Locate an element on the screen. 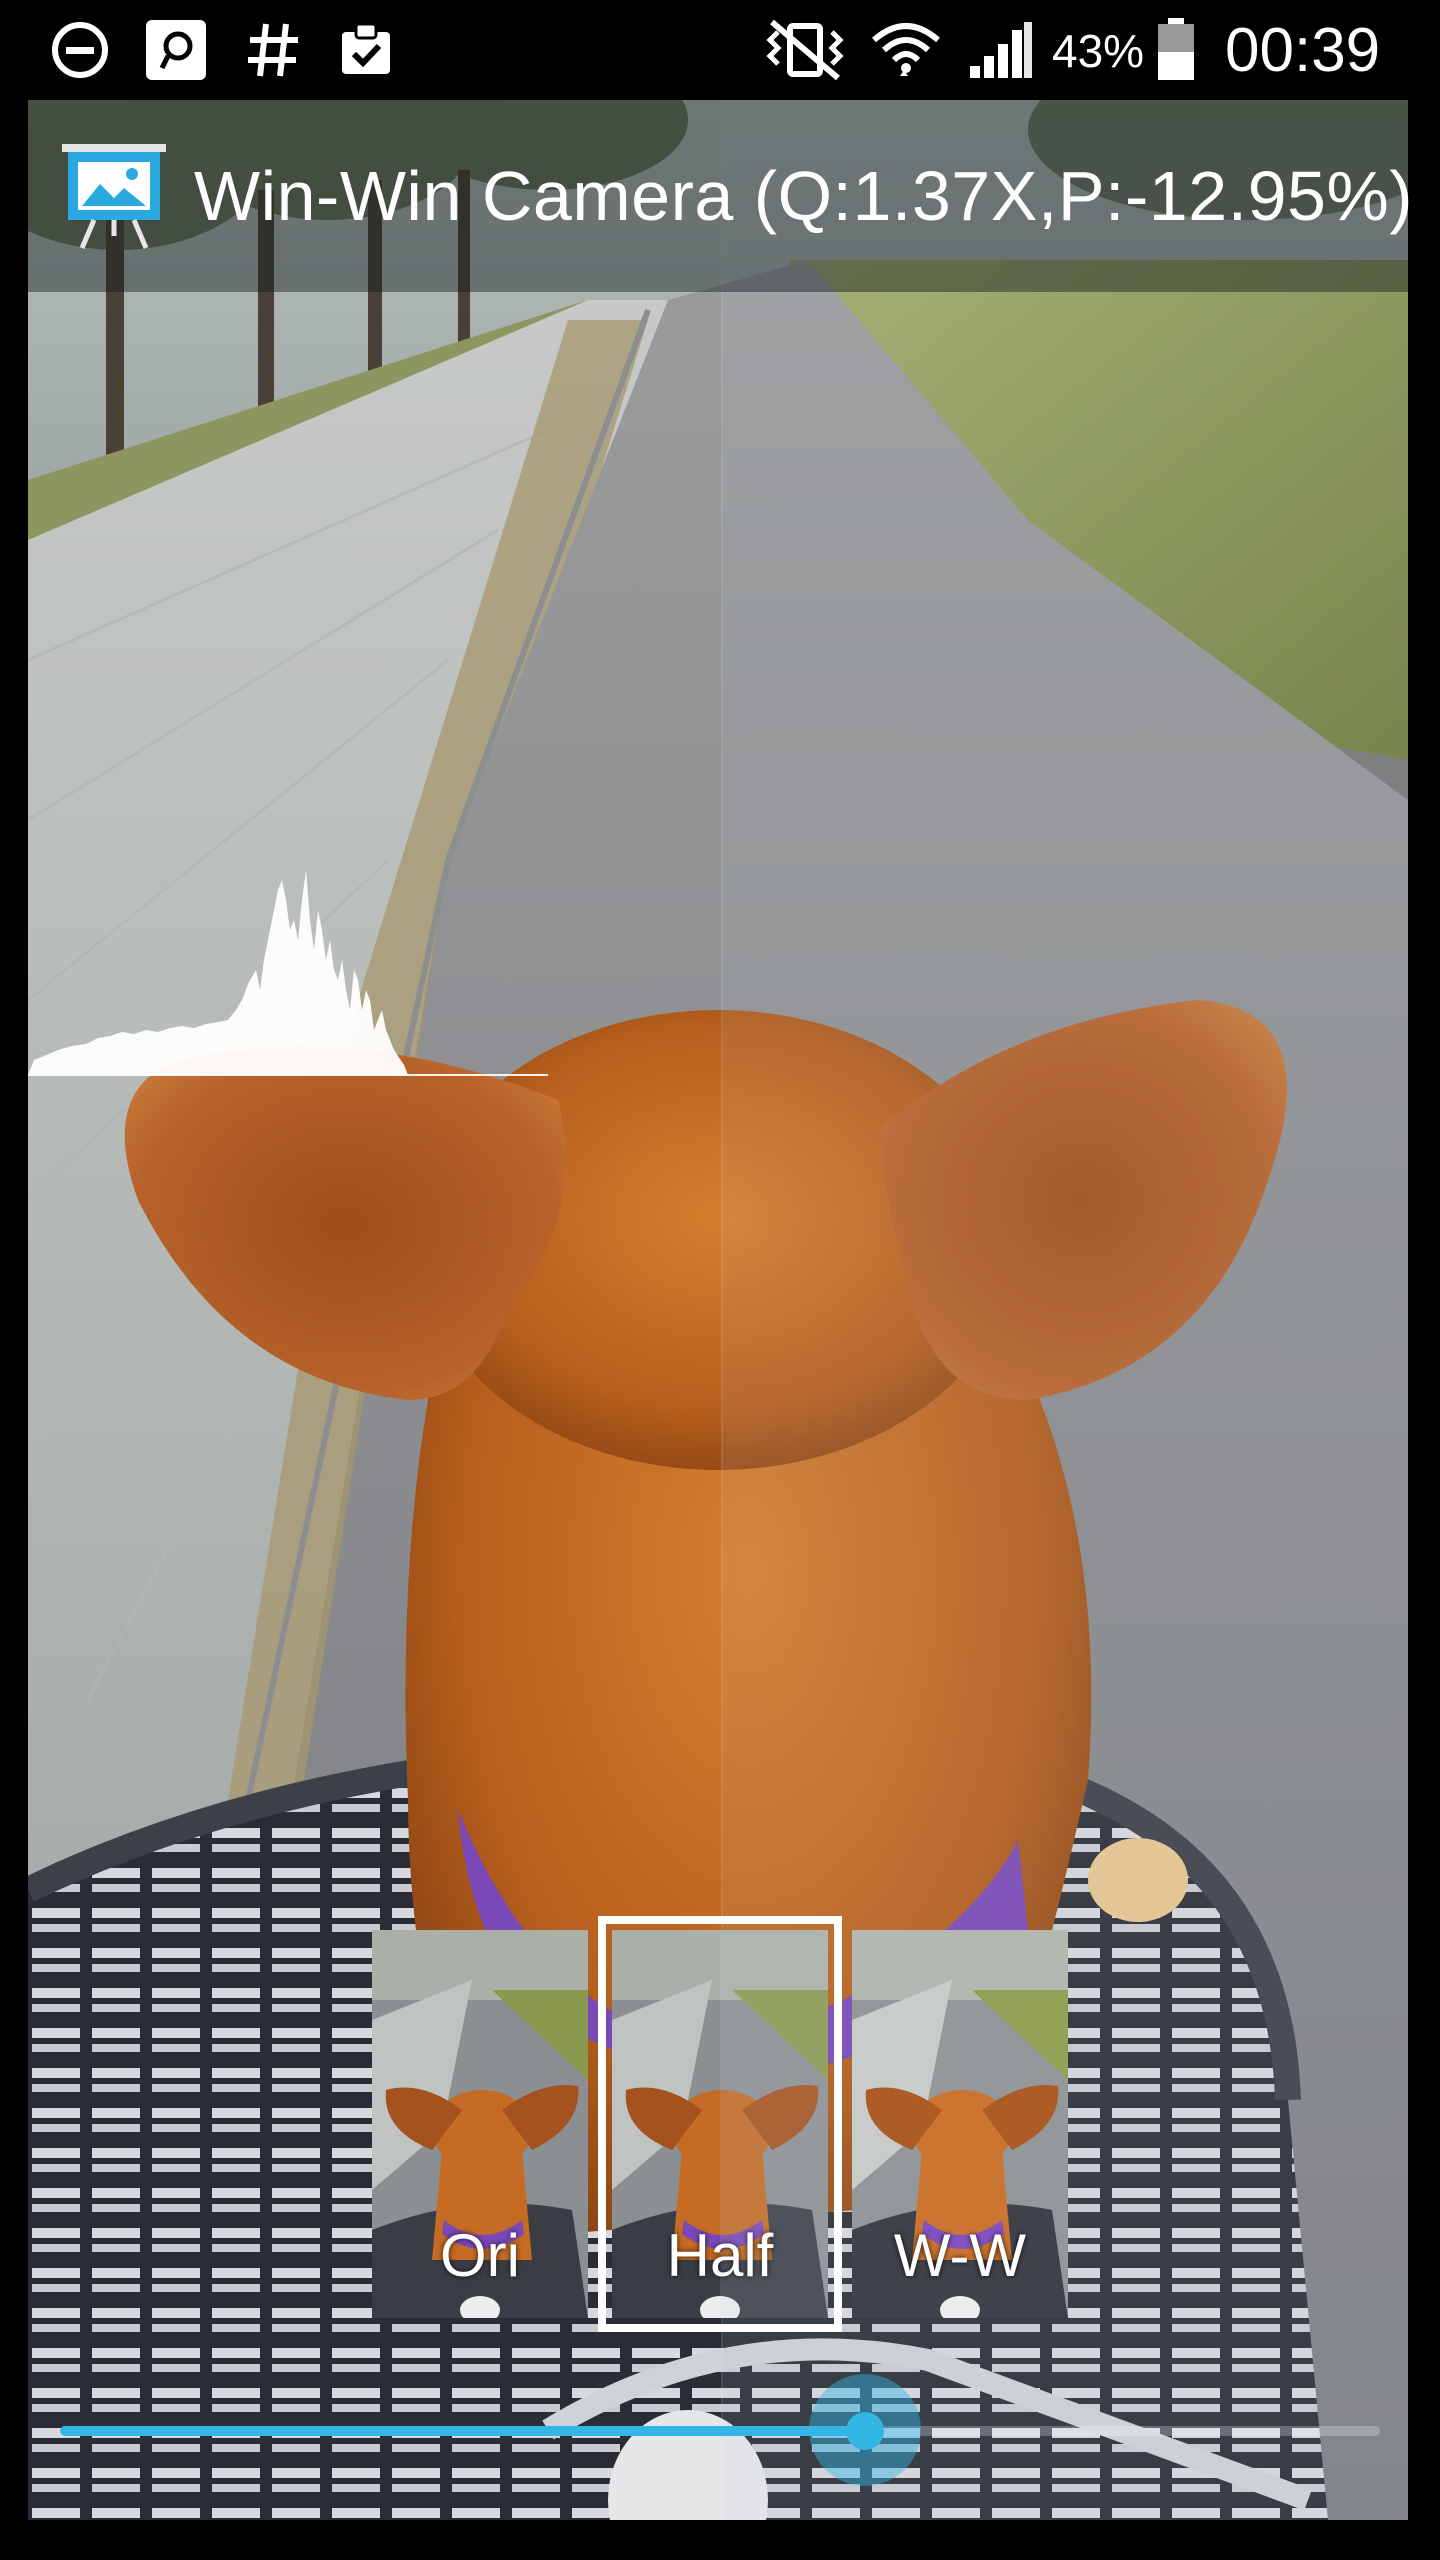 This screenshot has width=1440, height=2560. do-not-disturb-icon is located at coordinates (80, 50).